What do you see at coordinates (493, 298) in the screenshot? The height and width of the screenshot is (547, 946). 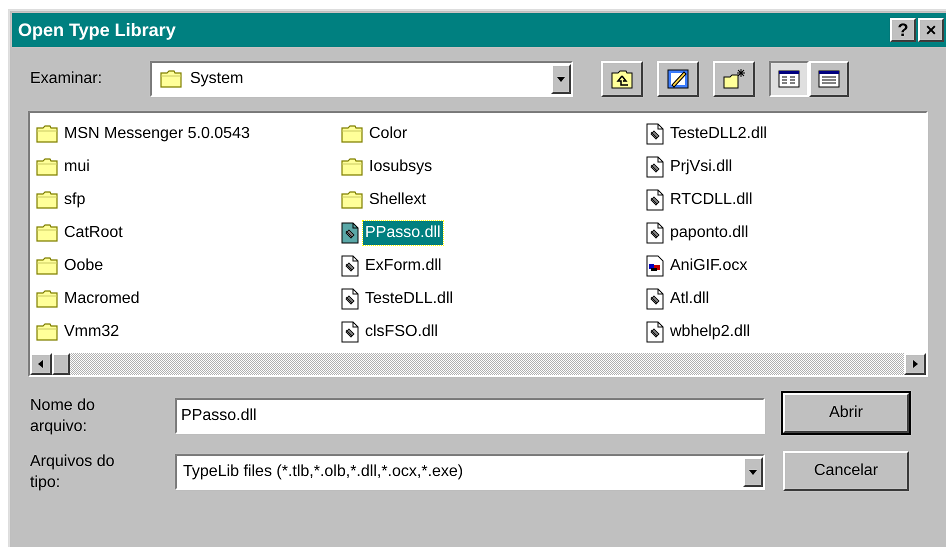 I see `file-item: TesteDLL.dll` at bounding box center [493, 298].